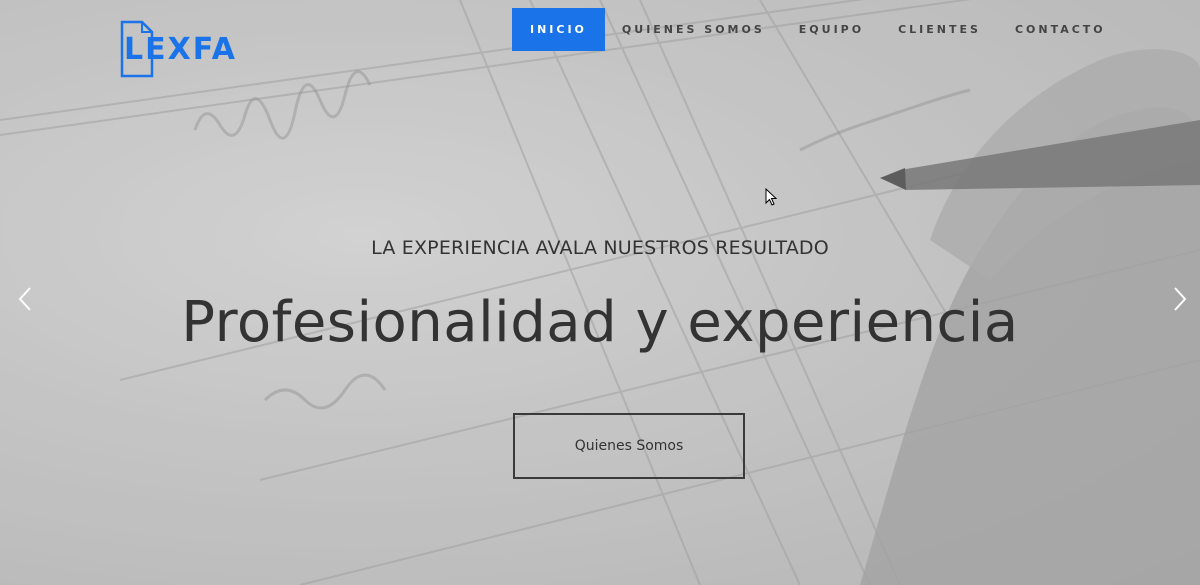 The width and height of the screenshot is (1200, 585). What do you see at coordinates (180, 49) in the screenshot?
I see `logo: LEXFA` at bounding box center [180, 49].